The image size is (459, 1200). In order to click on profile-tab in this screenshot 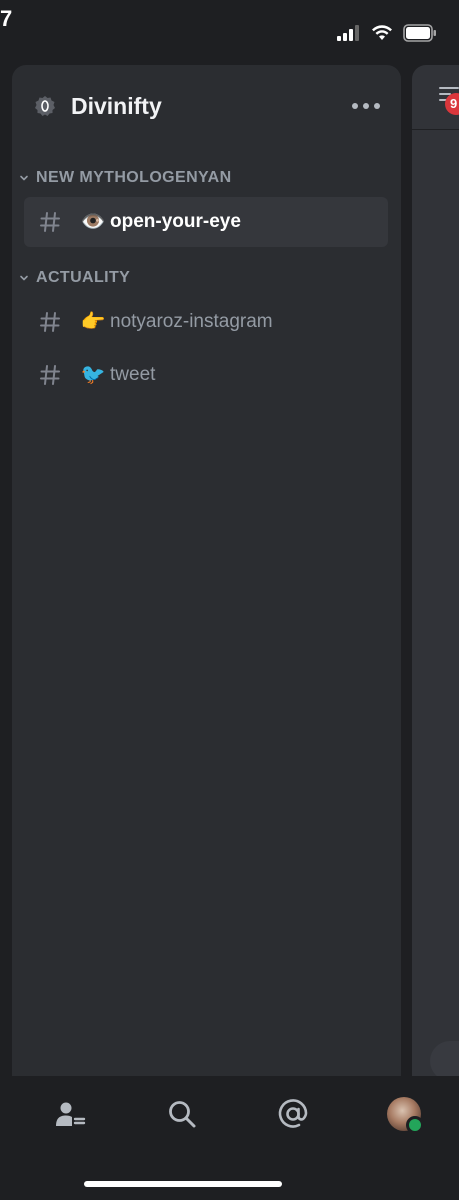, I will do `click(404, 1114)`.